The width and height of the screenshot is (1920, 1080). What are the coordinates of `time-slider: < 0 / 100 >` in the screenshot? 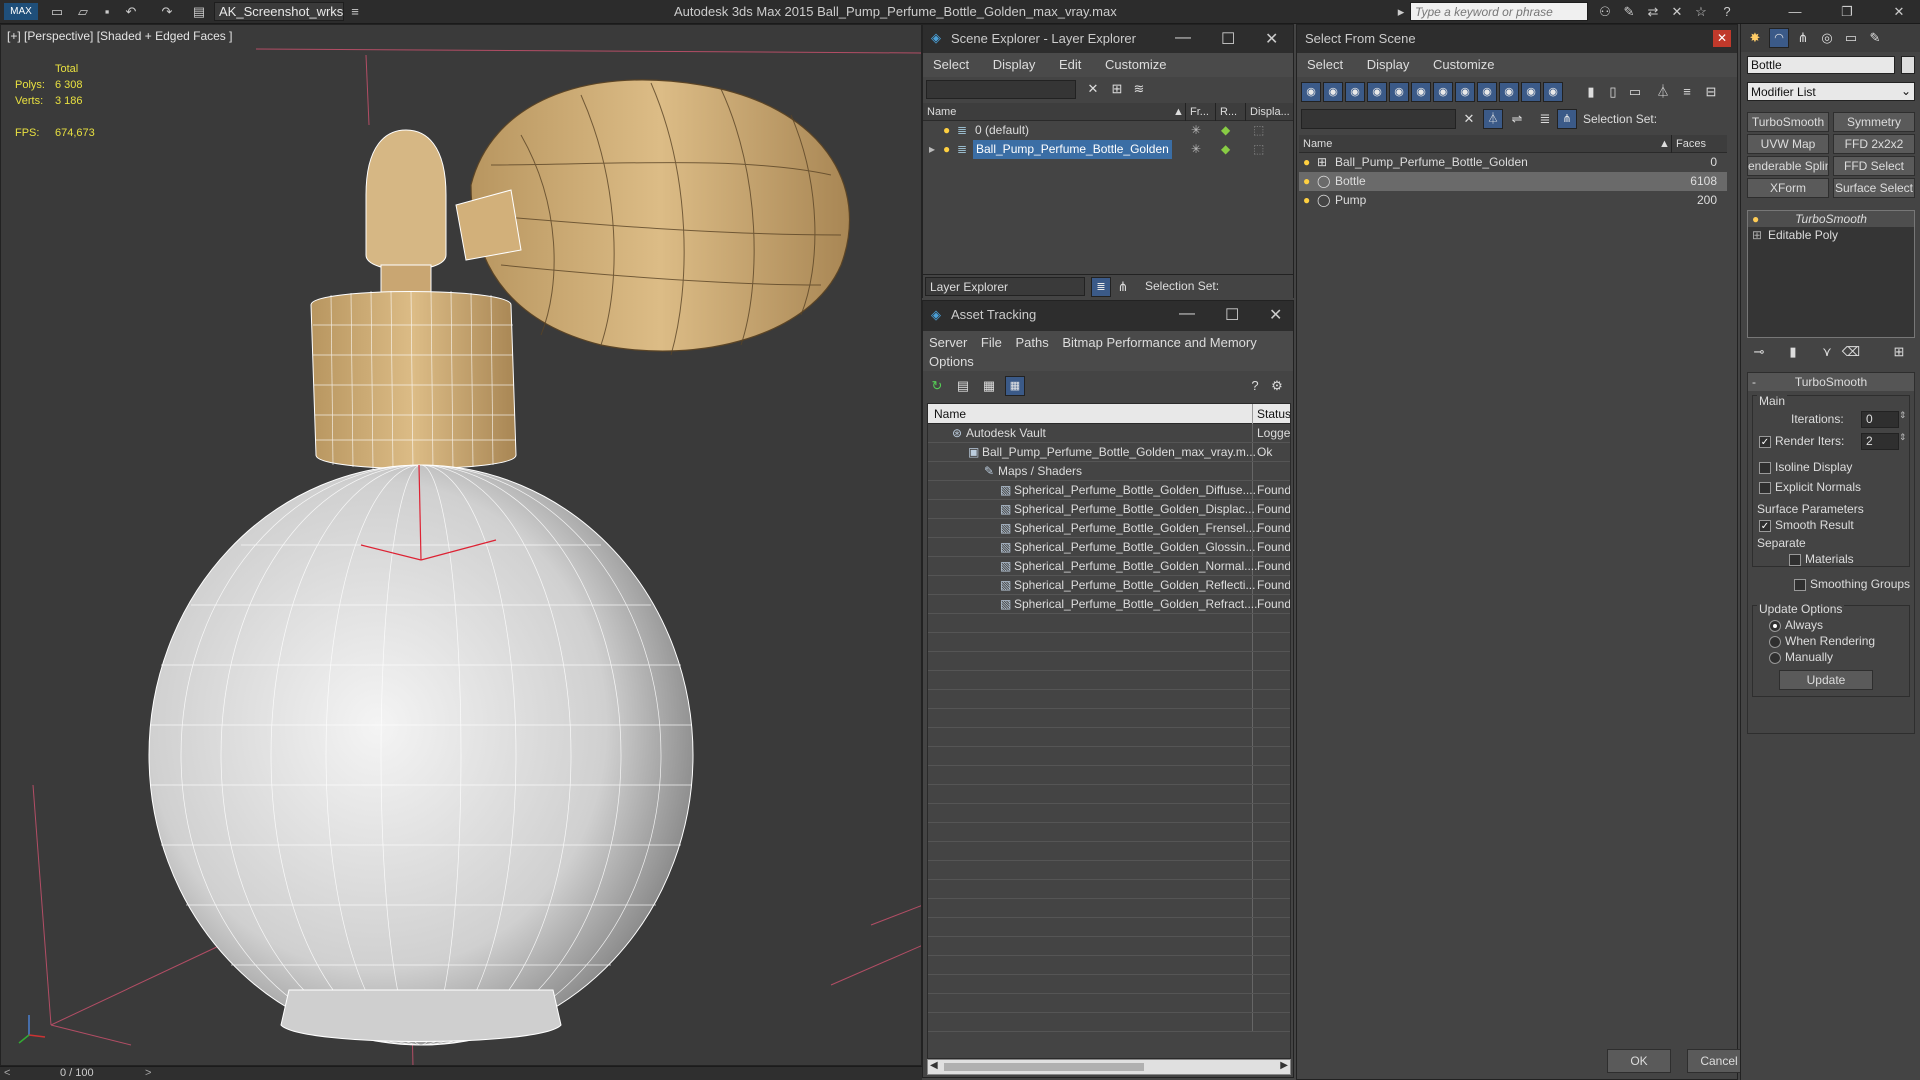 It's located at (461, 1073).